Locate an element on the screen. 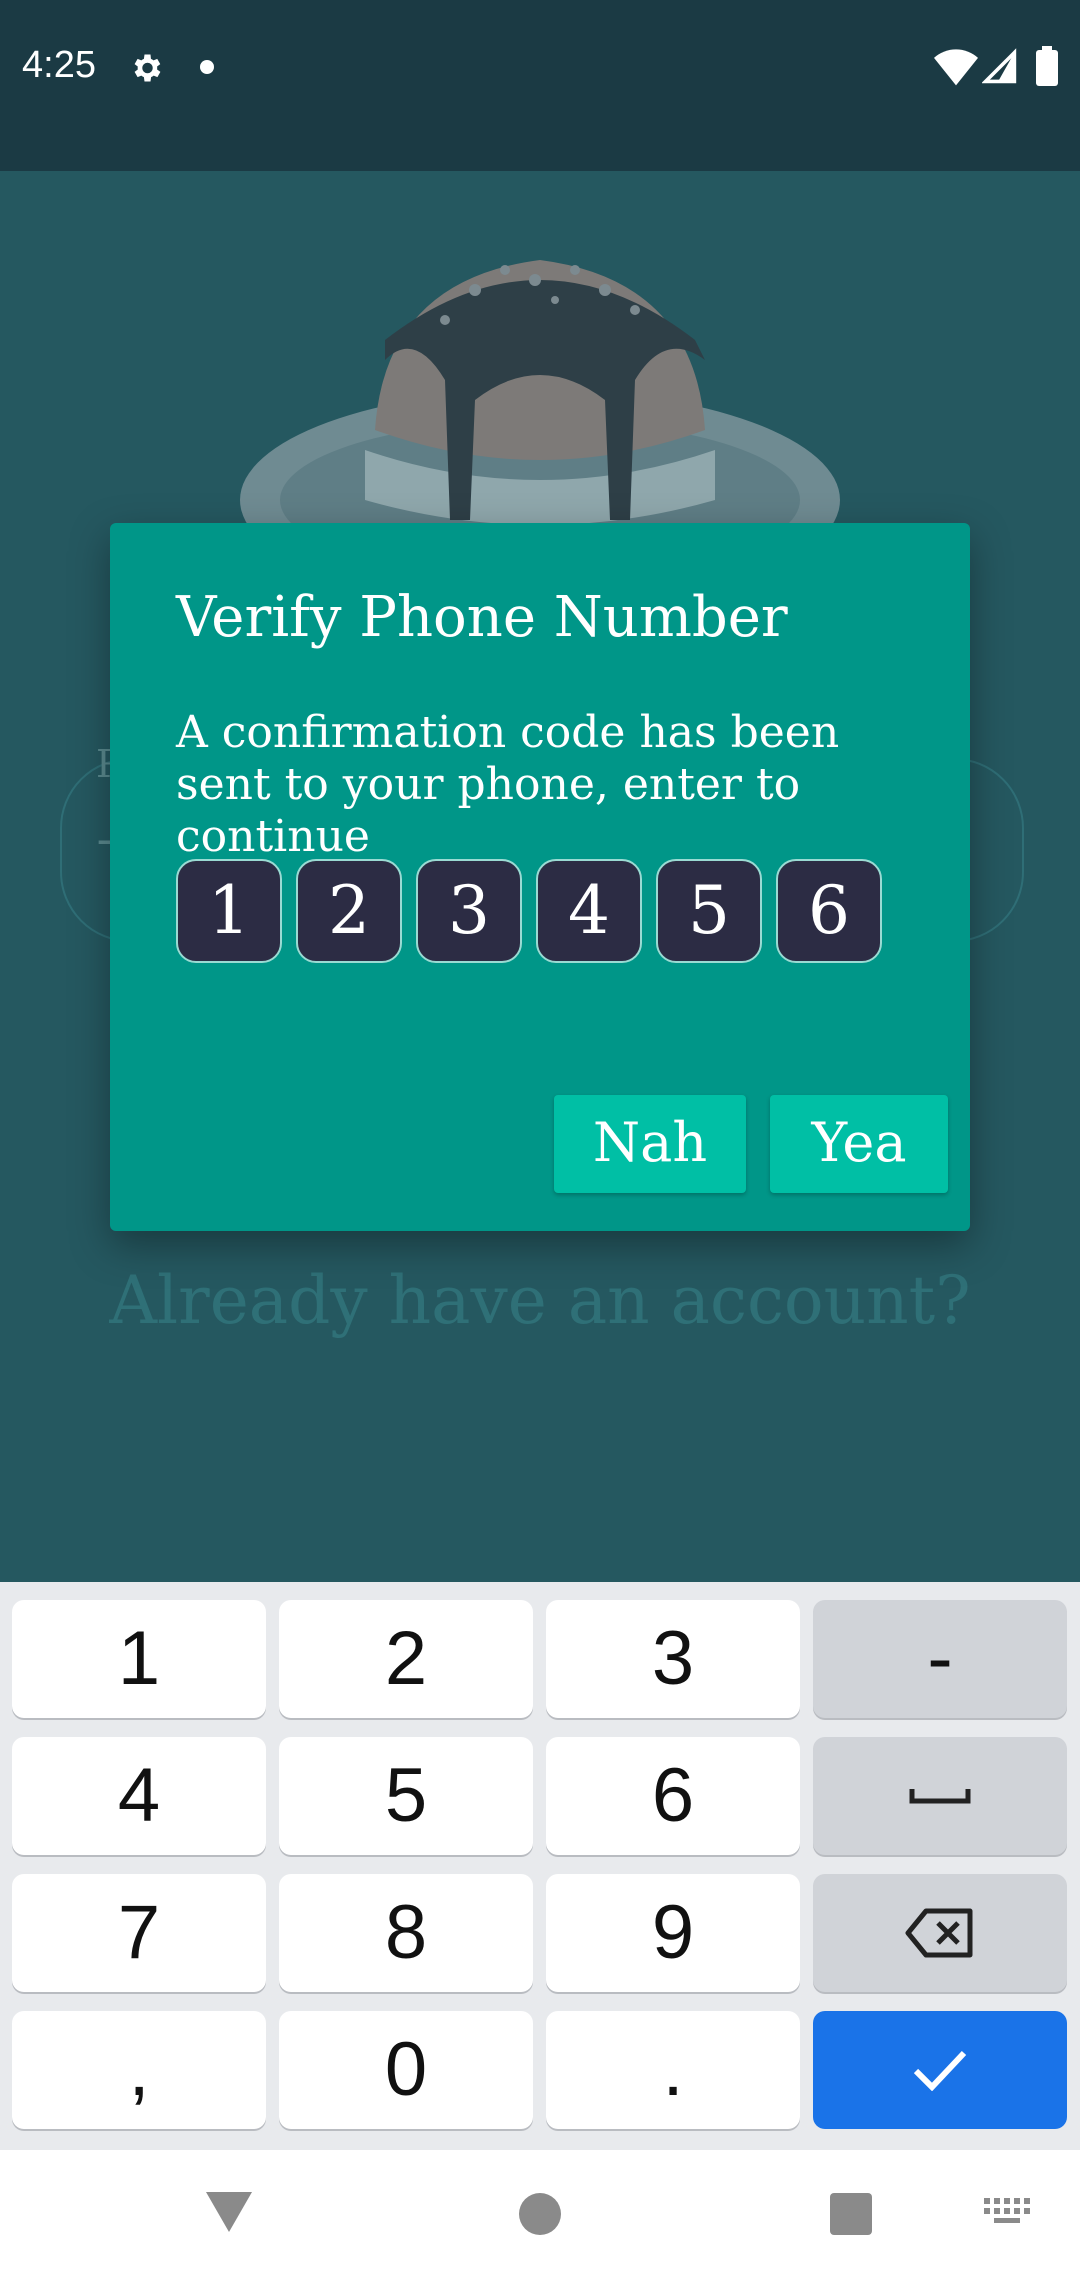 The height and width of the screenshot is (2280, 1080). key-backspace is located at coordinates (940, 1933).